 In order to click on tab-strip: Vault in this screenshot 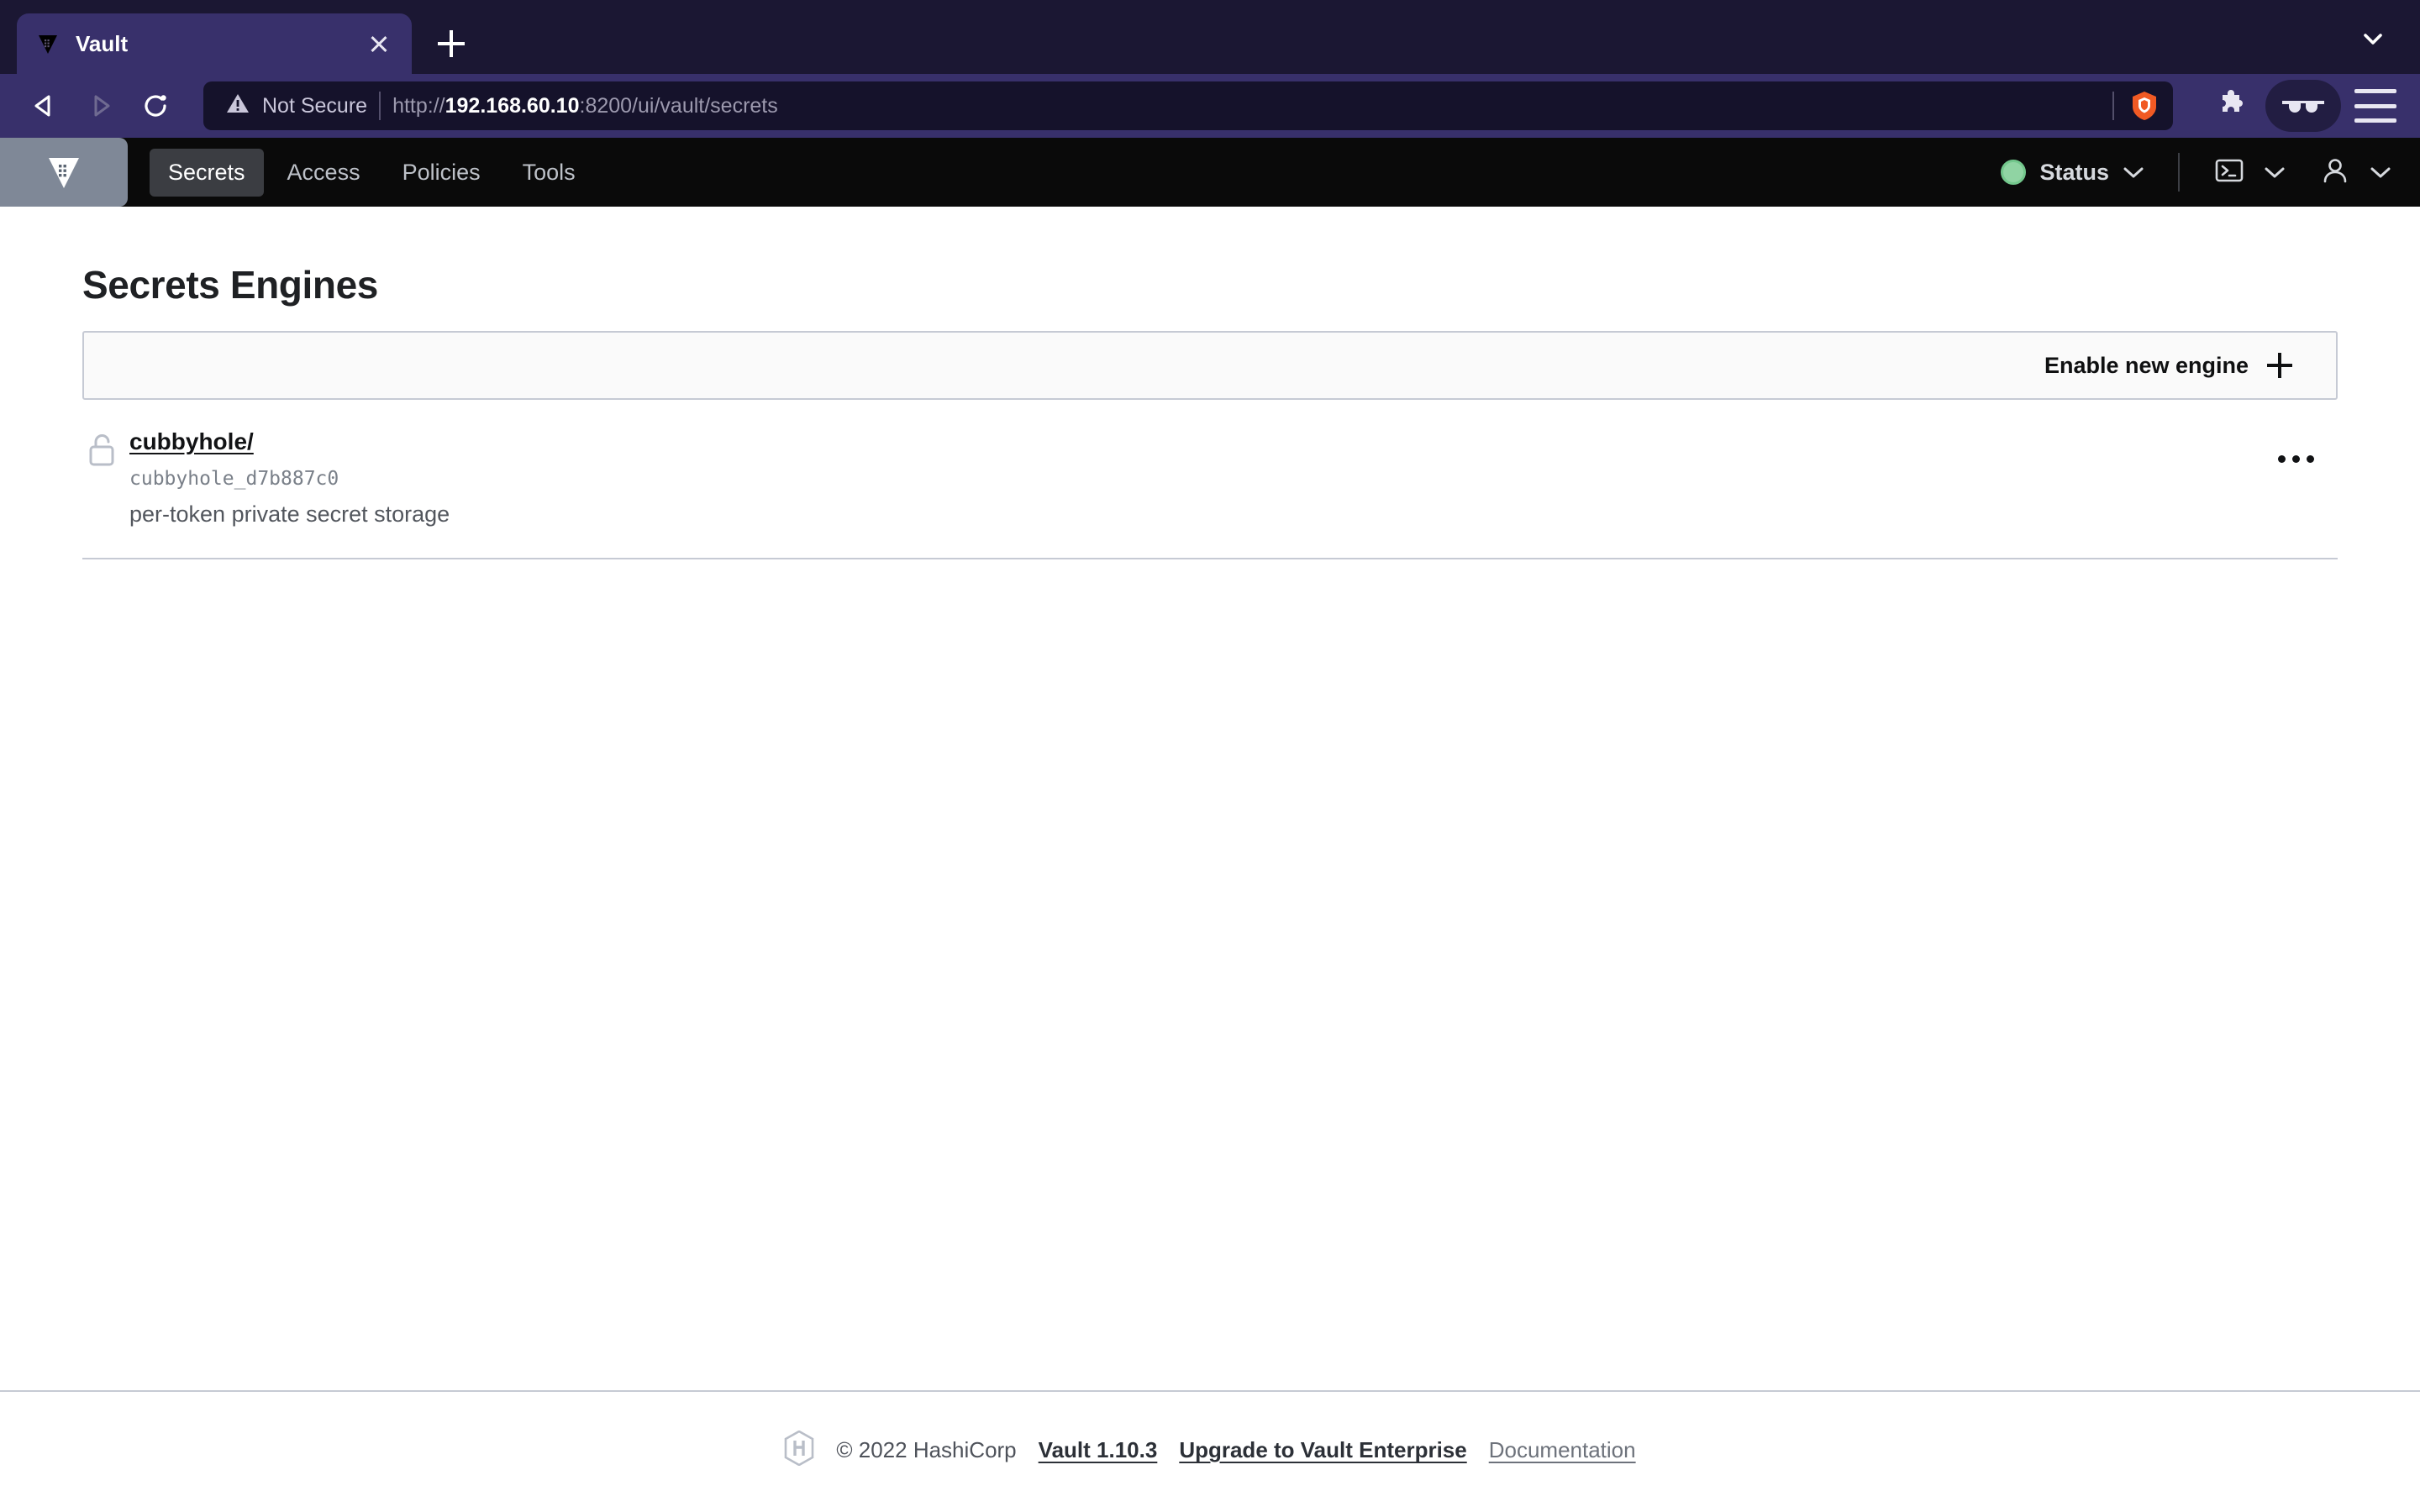, I will do `click(1210, 37)`.